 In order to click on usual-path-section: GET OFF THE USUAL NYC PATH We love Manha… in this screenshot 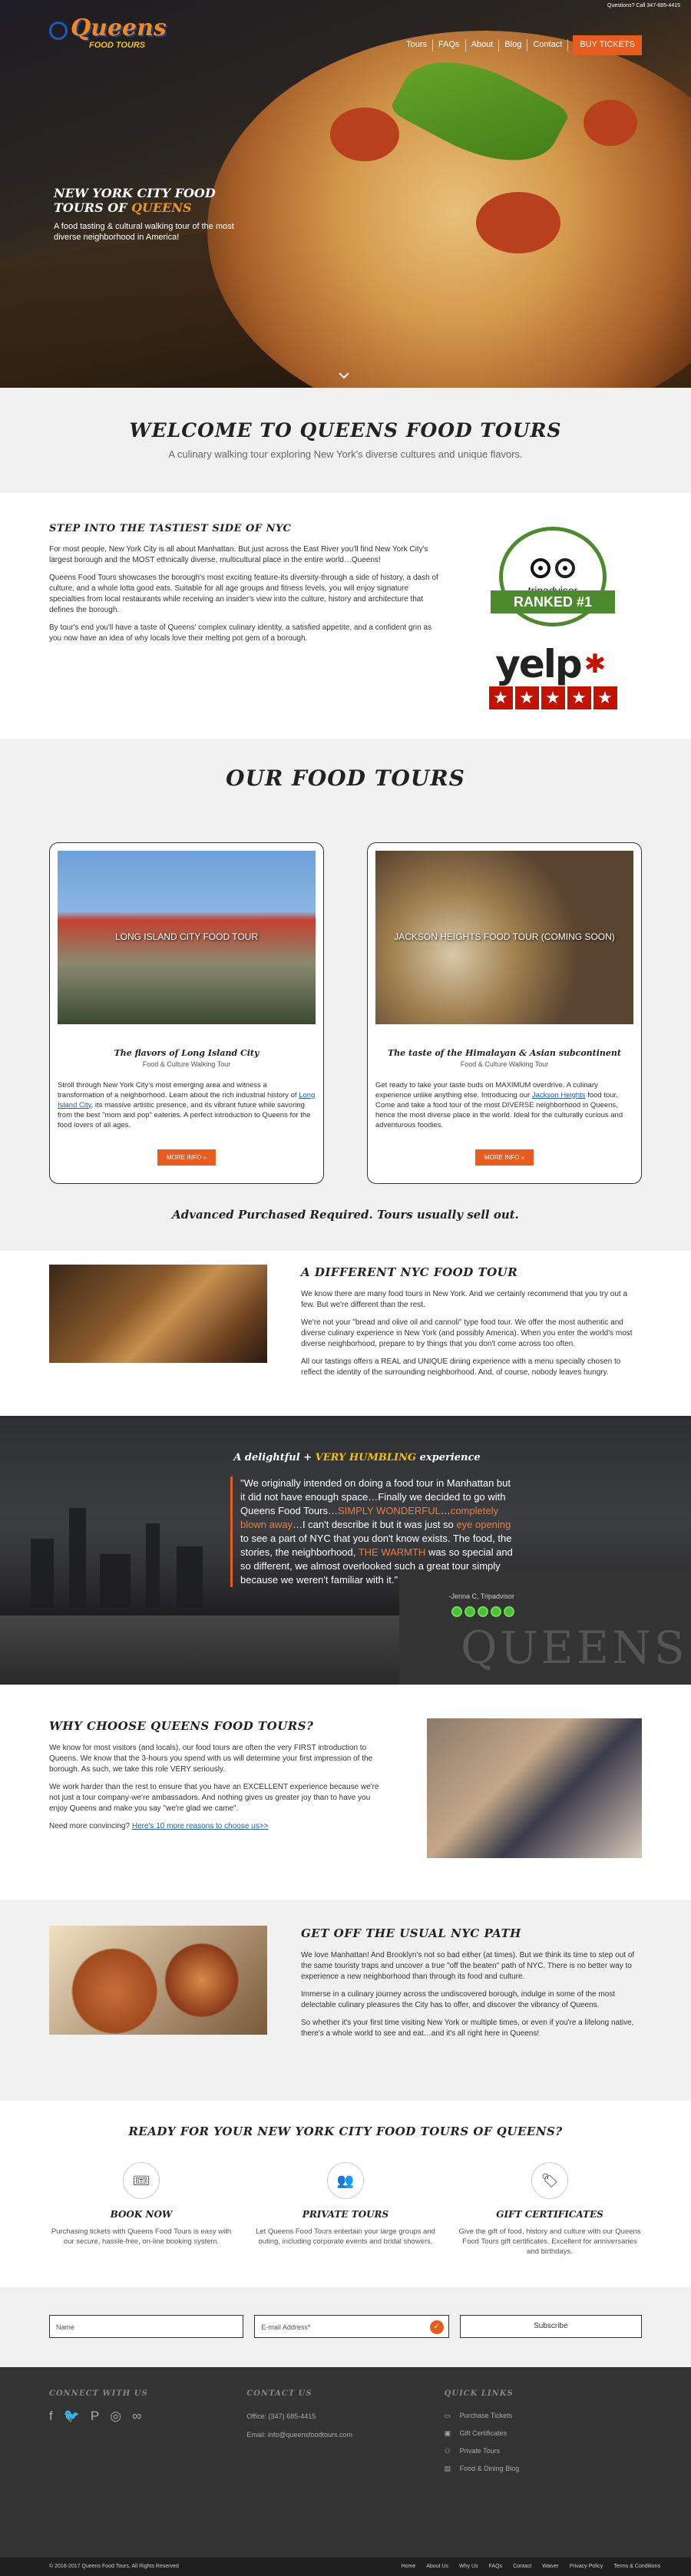, I will do `click(345, 2000)`.